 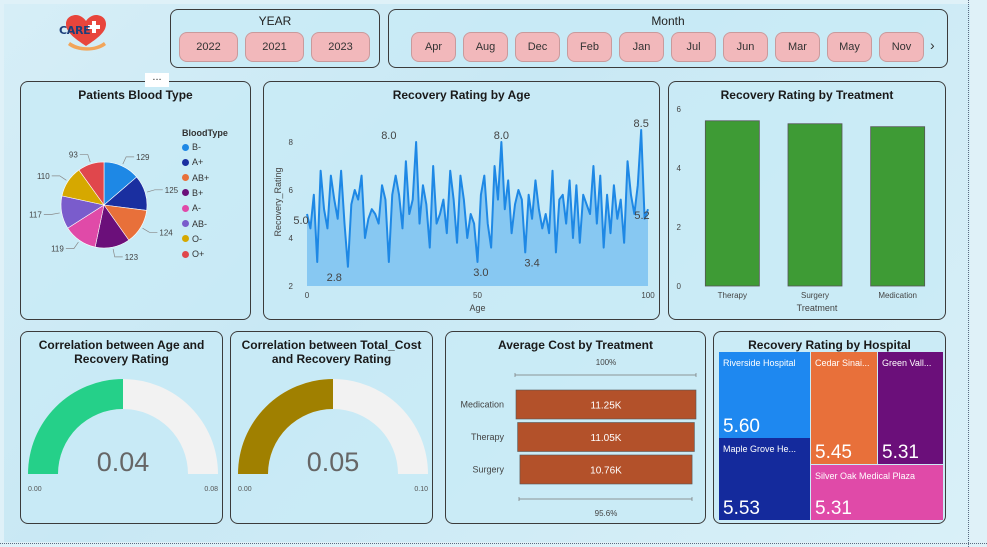 What do you see at coordinates (75, 30) in the screenshot?
I see `logo-text: CARE` at bounding box center [75, 30].